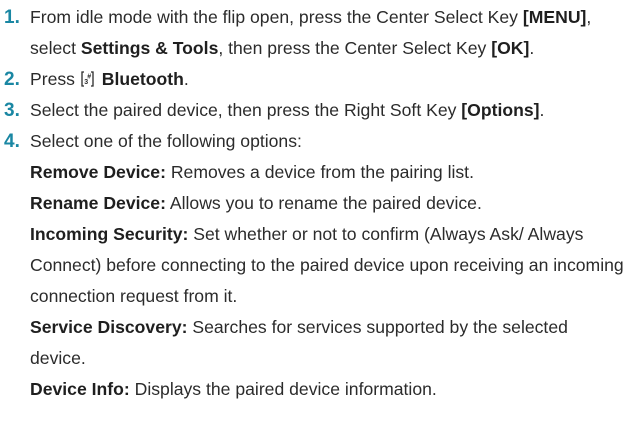 The width and height of the screenshot is (628, 424). I want to click on option-desc: Allows you to rename the paired device., so click(323, 203).